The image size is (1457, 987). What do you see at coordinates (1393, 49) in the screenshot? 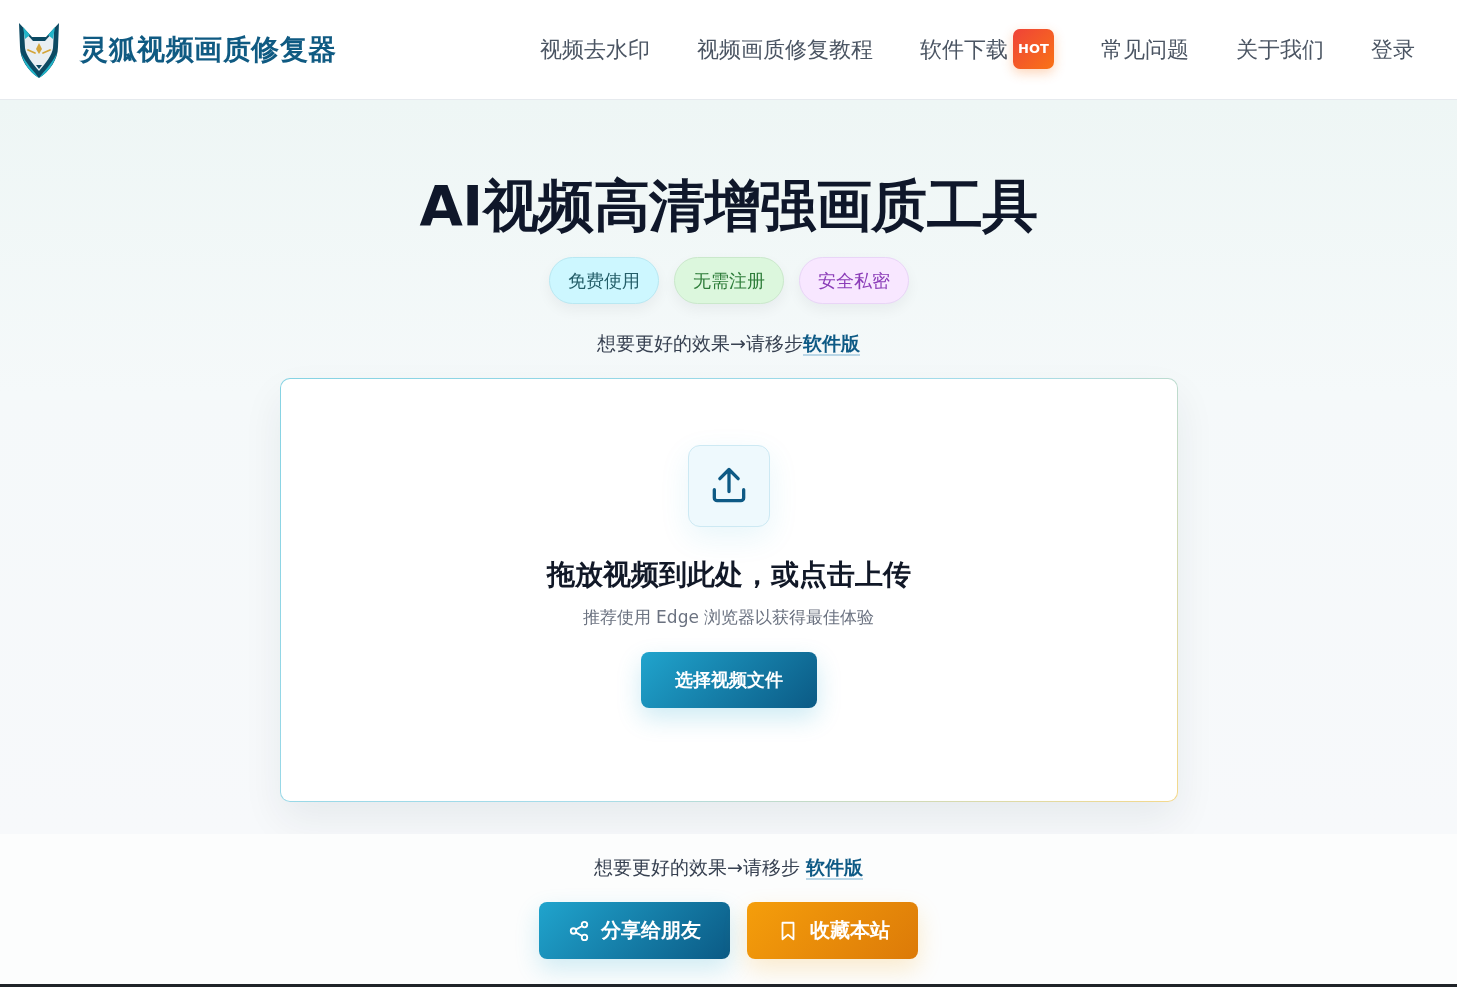
I see `nav-link: 登录` at bounding box center [1393, 49].